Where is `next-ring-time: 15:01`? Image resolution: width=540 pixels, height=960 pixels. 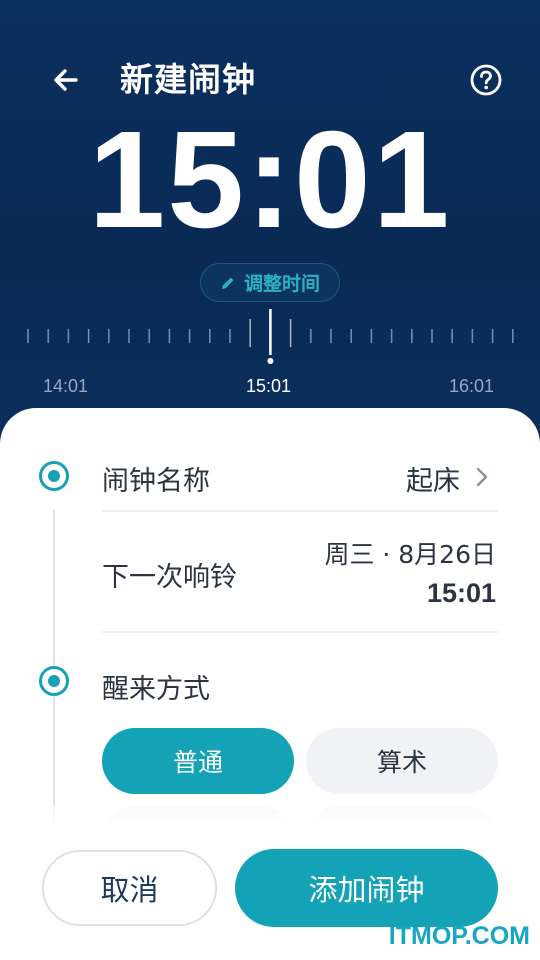 next-ring-time: 15:01 is located at coordinates (461, 593).